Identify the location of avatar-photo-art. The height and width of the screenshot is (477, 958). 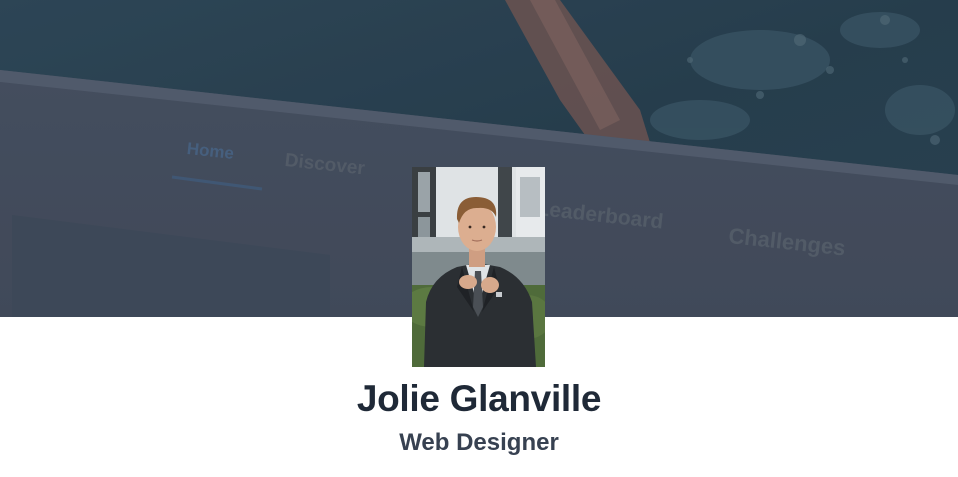
(478, 267).